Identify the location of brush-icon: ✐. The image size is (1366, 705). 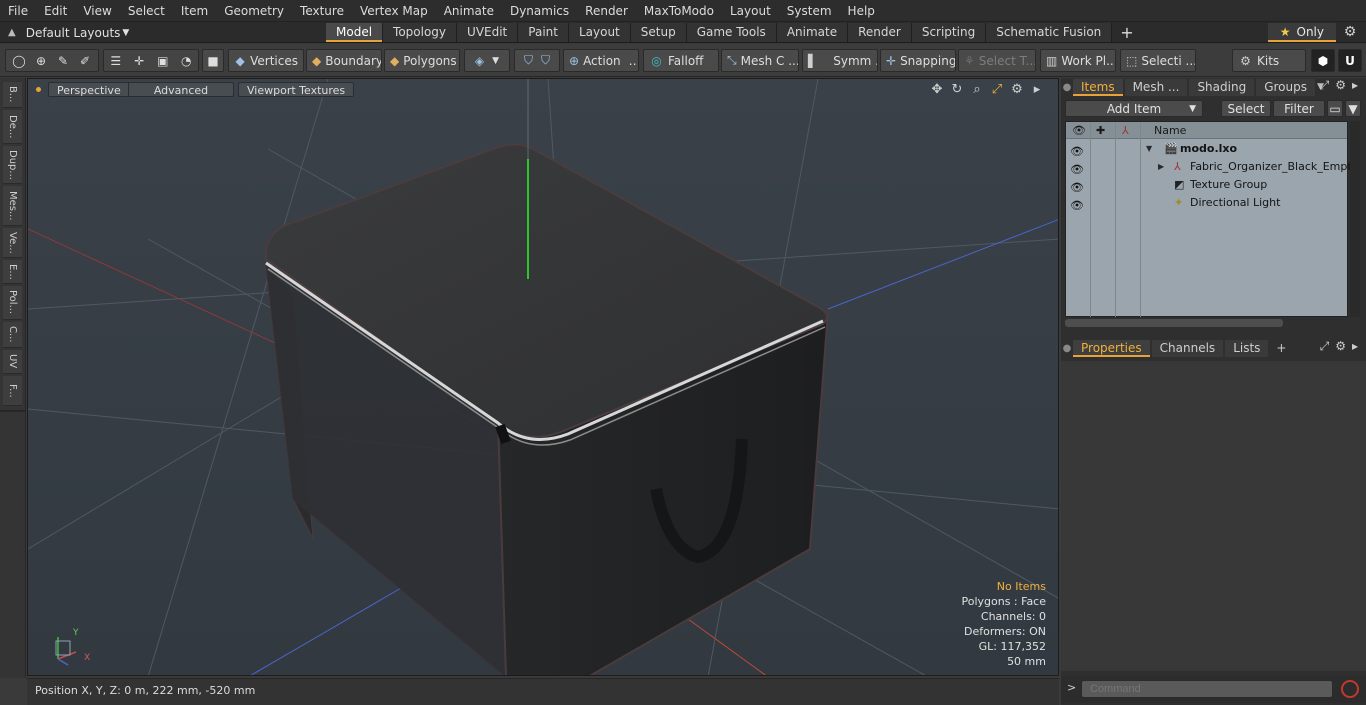
(85, 61).